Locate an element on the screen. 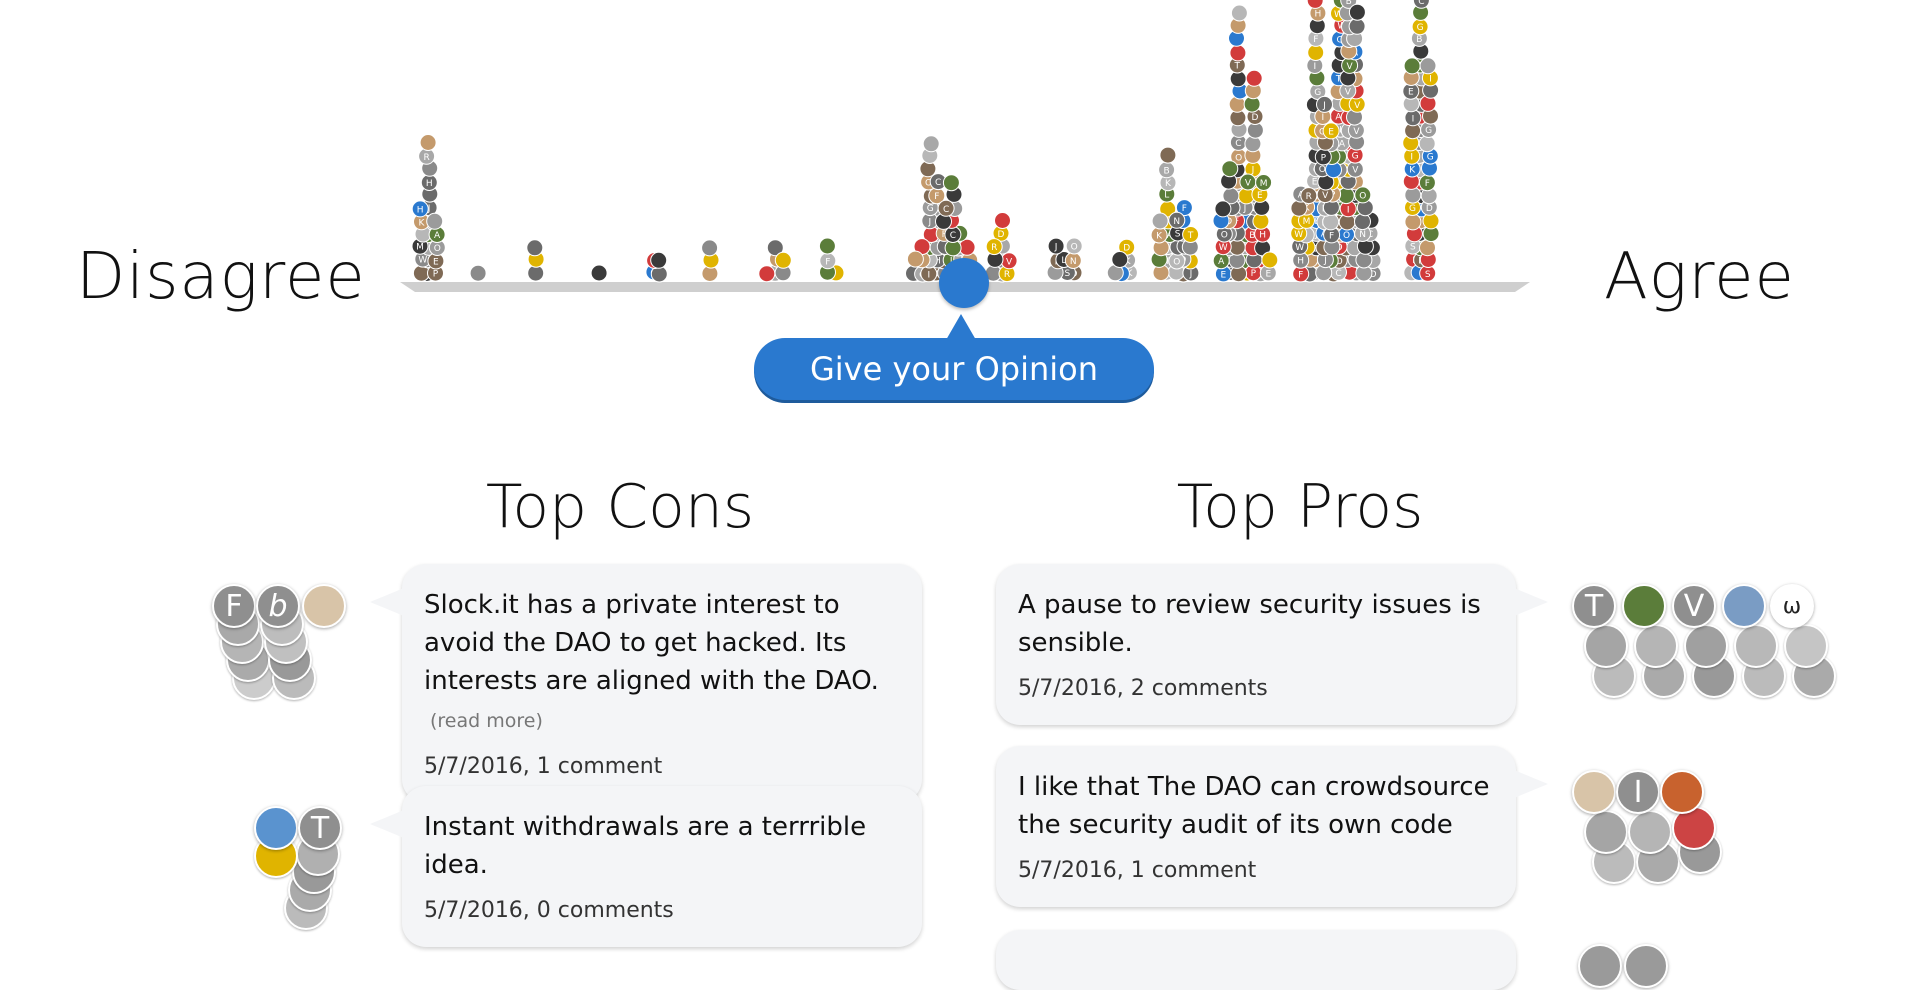 This screenshot has height=990, width=1908. opinion-avatar-initial: R is located at coordinates (994, 248).